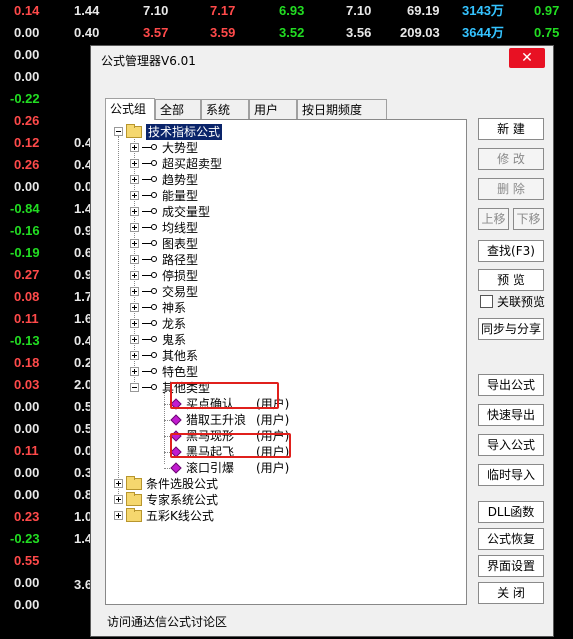  Describe the element at coordinates (130, 109) in the screenshot. I see `tab-formula-group: 公式组` at that location.